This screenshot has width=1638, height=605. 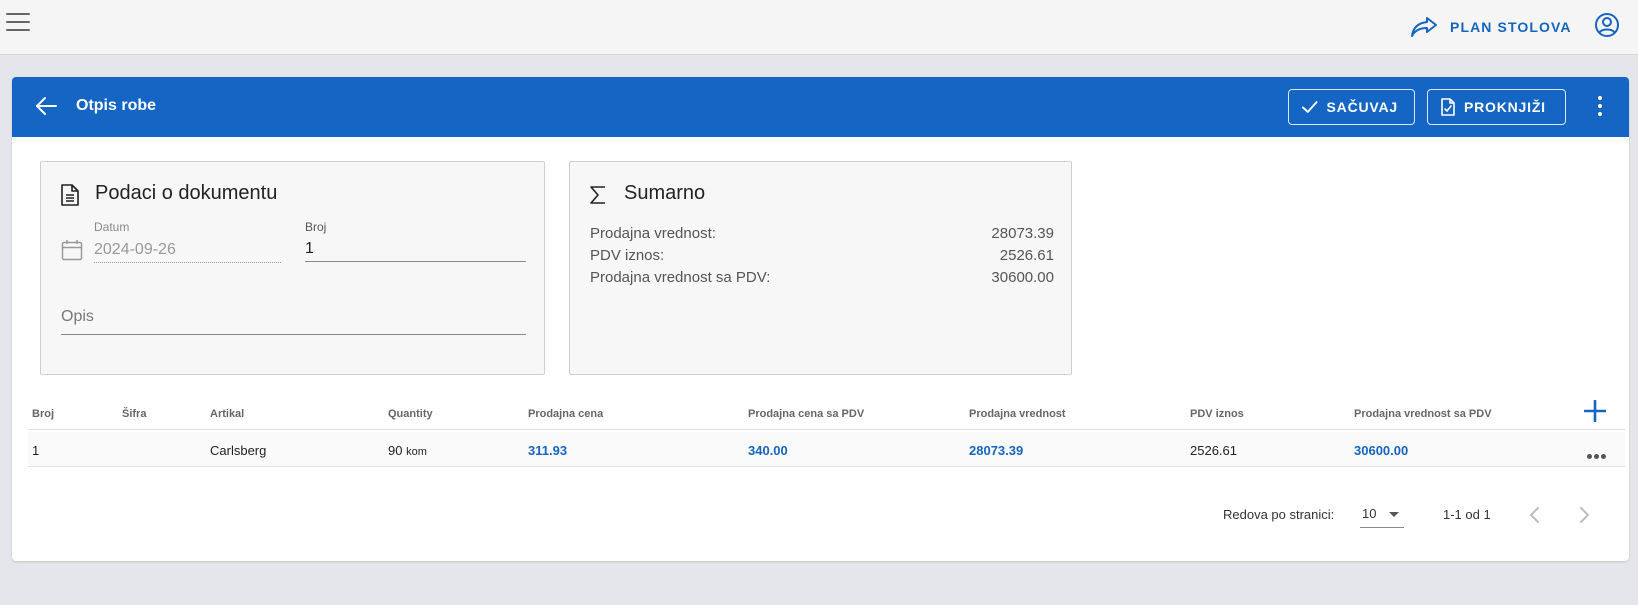 I want to click on share-forward-icon, so click(x=1424, y=27).